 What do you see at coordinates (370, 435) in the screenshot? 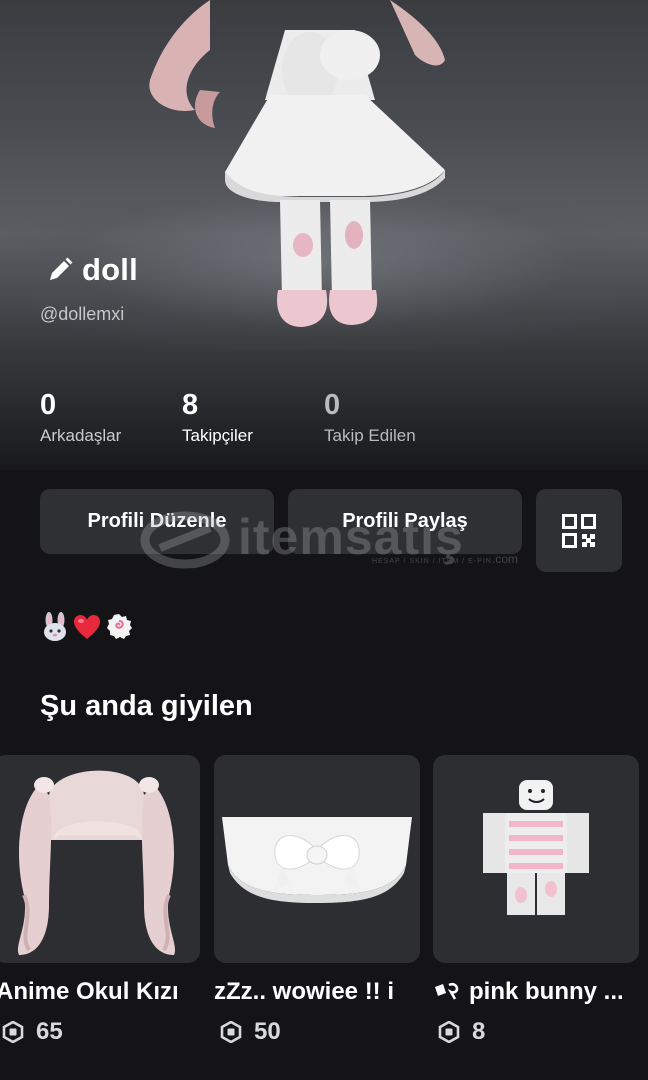
I see `stat-following-label: Takip Edilen` at bounding box center [370, 435].